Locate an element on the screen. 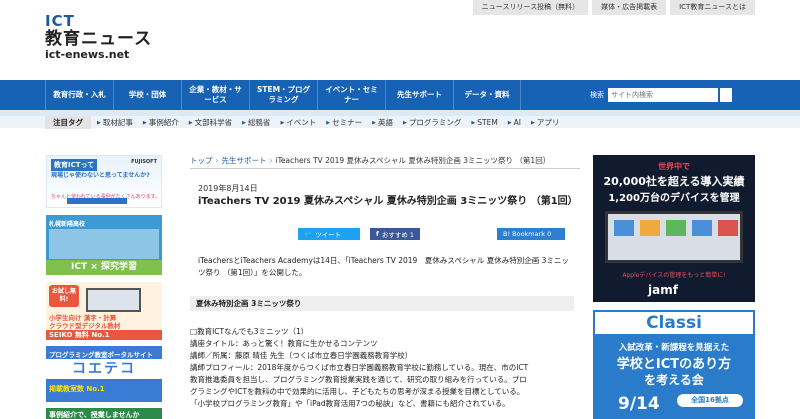  site-search: 検索 is located at coordinates (661, 95).